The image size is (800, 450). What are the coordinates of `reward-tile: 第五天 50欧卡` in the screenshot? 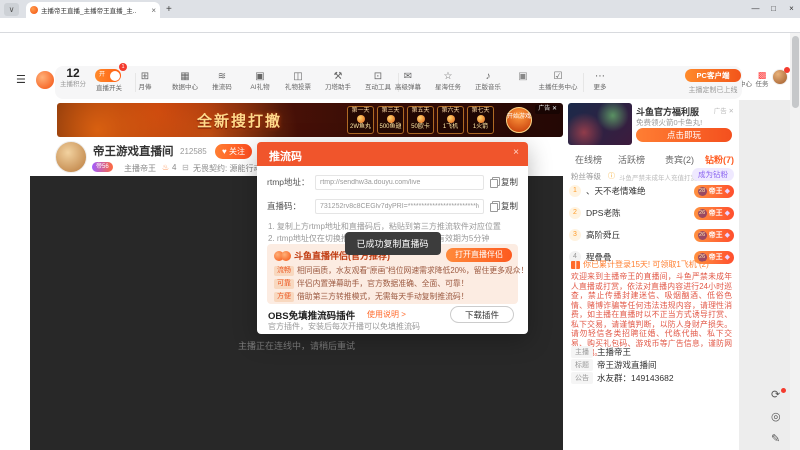 It's located at (420, 120).